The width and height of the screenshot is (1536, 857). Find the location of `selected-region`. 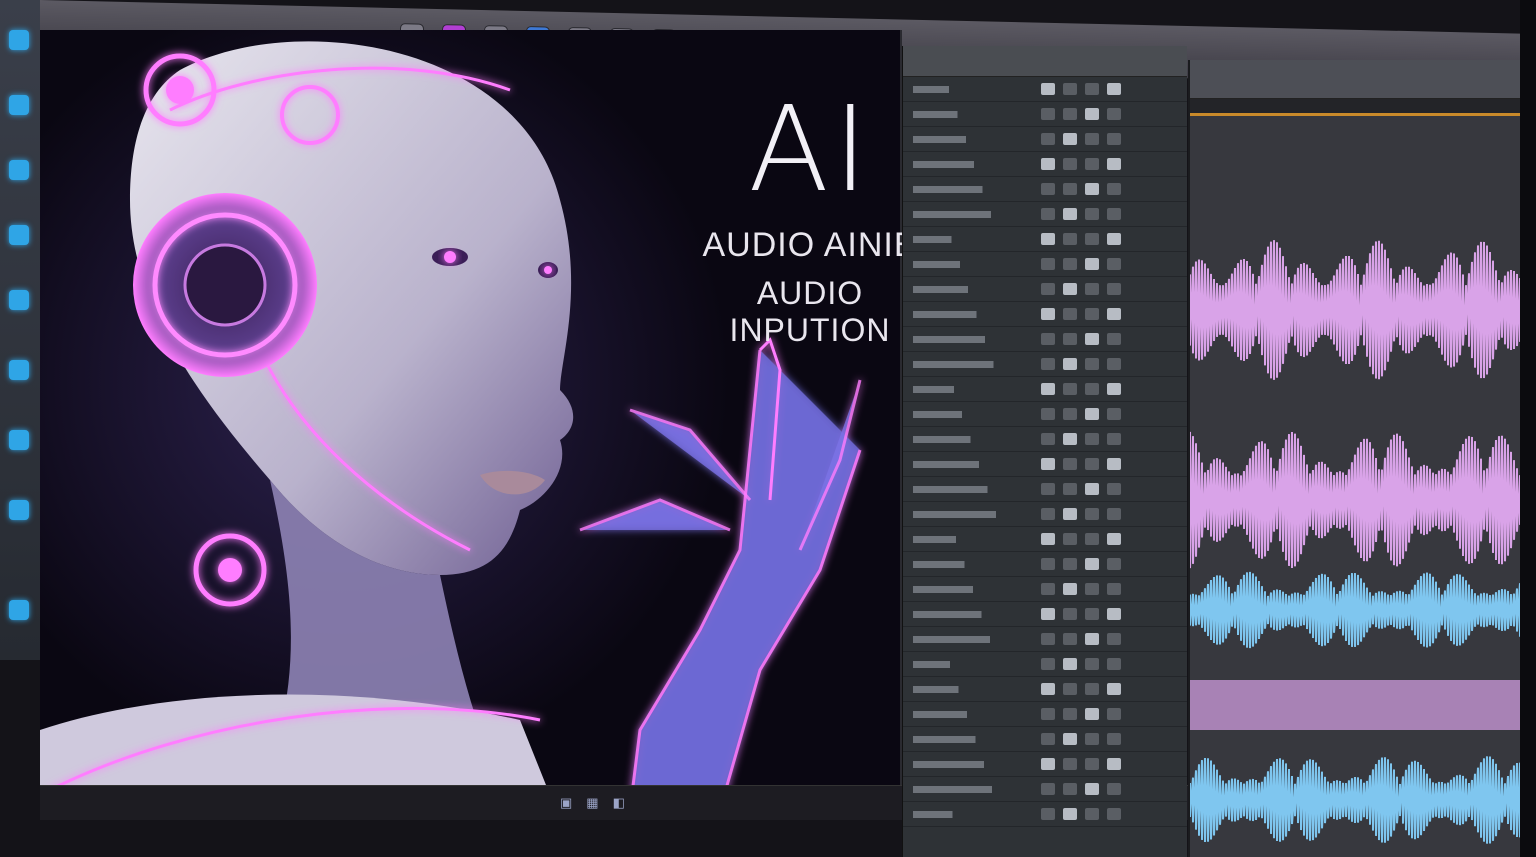

selected-region is located at coordinates (1355, 705).